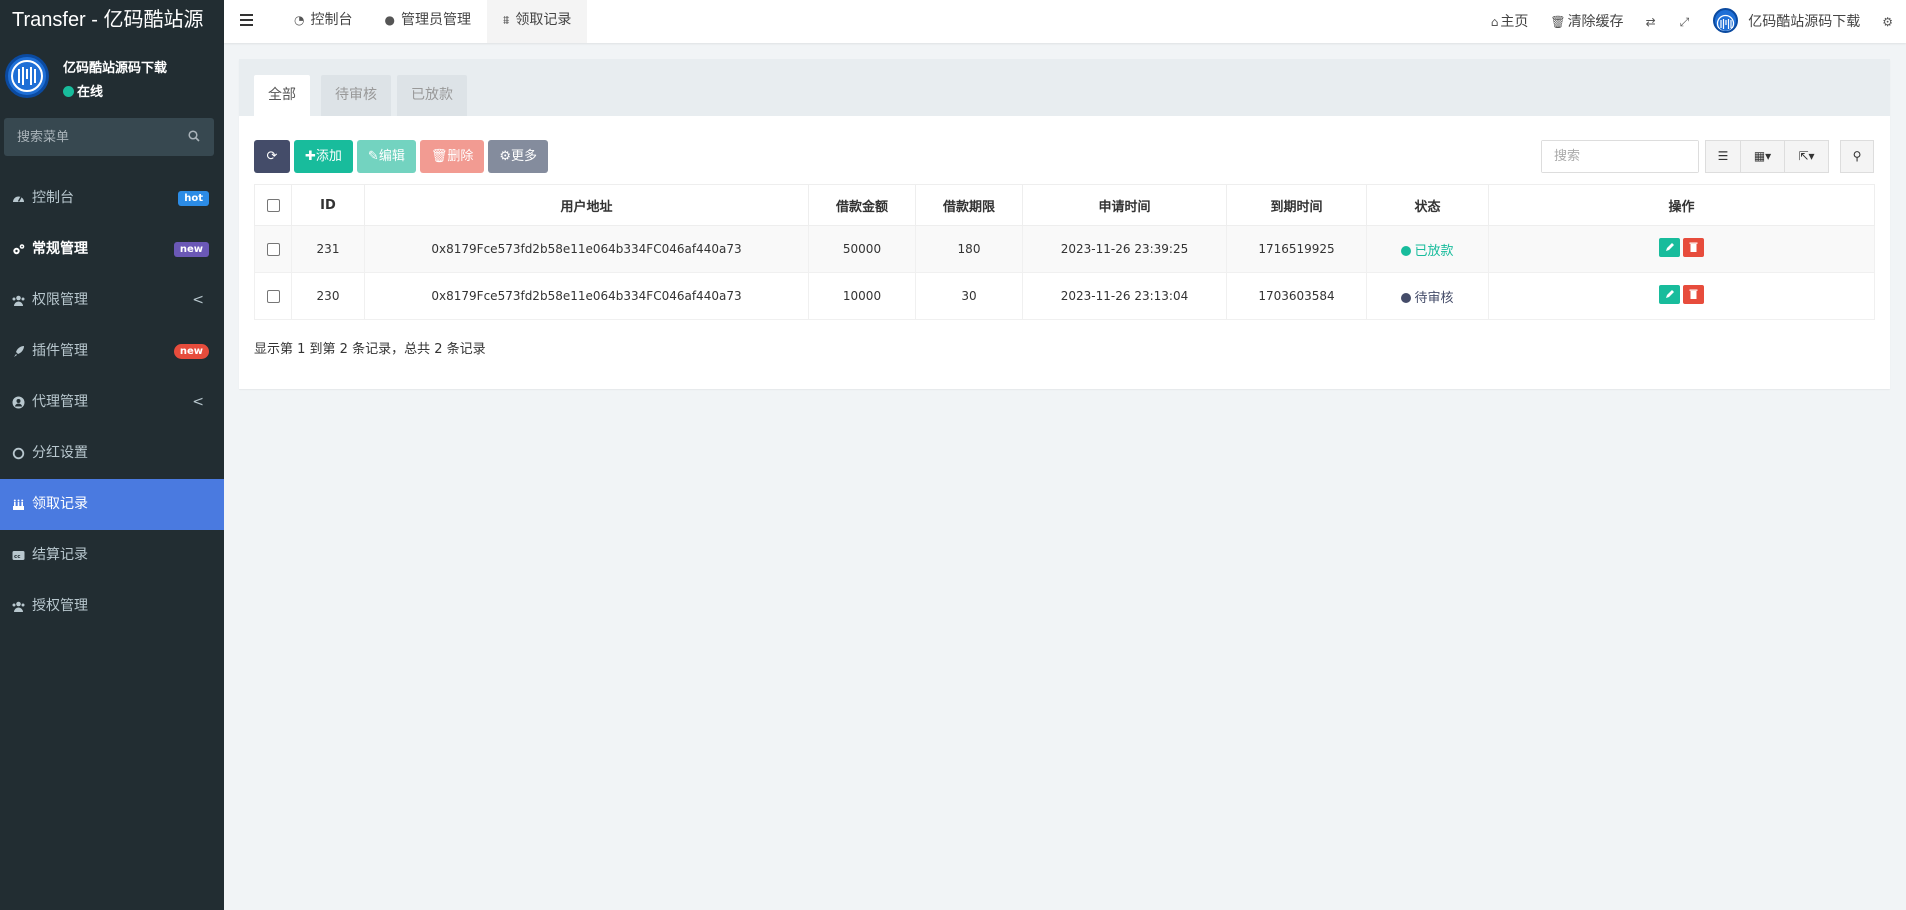  What do you see at coordinates (18, 300) in the screenshot?
I see `group-icon` at bounding box center [18, 300].